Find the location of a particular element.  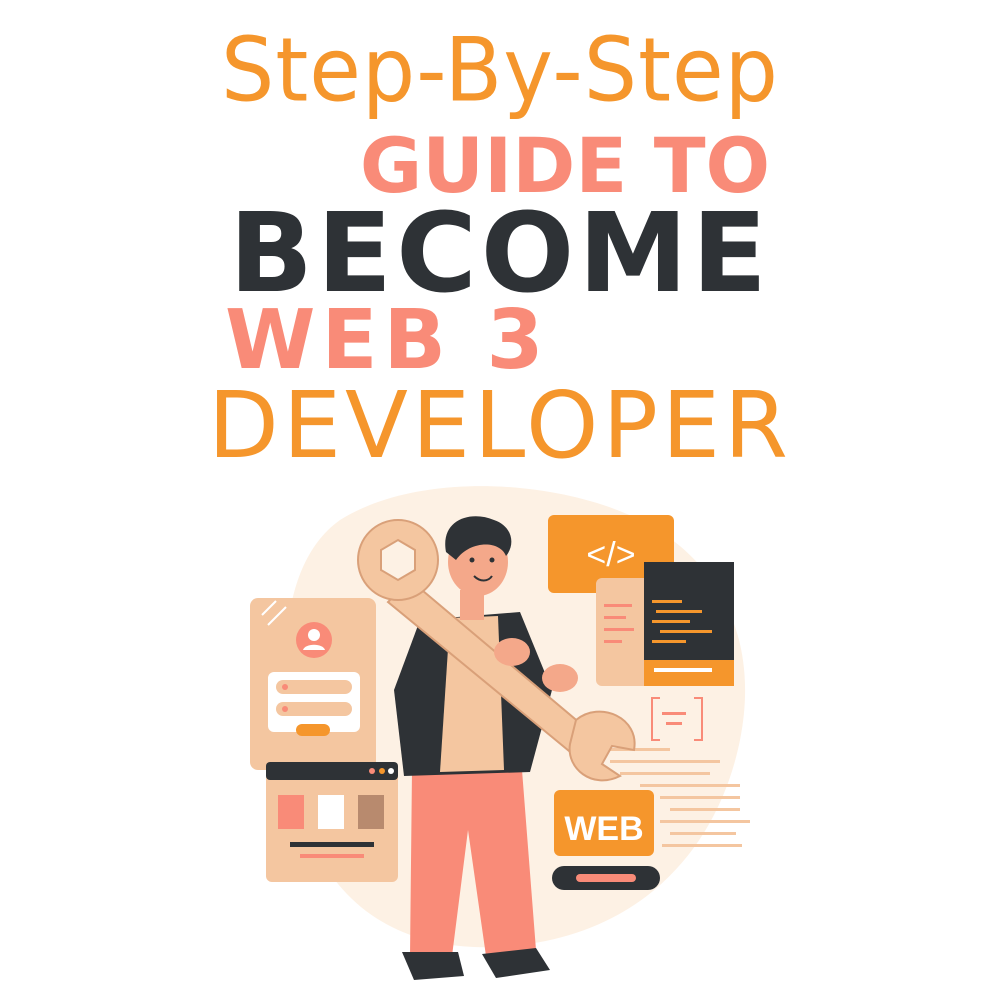

progress-pill is located at coordinates (606, 878).